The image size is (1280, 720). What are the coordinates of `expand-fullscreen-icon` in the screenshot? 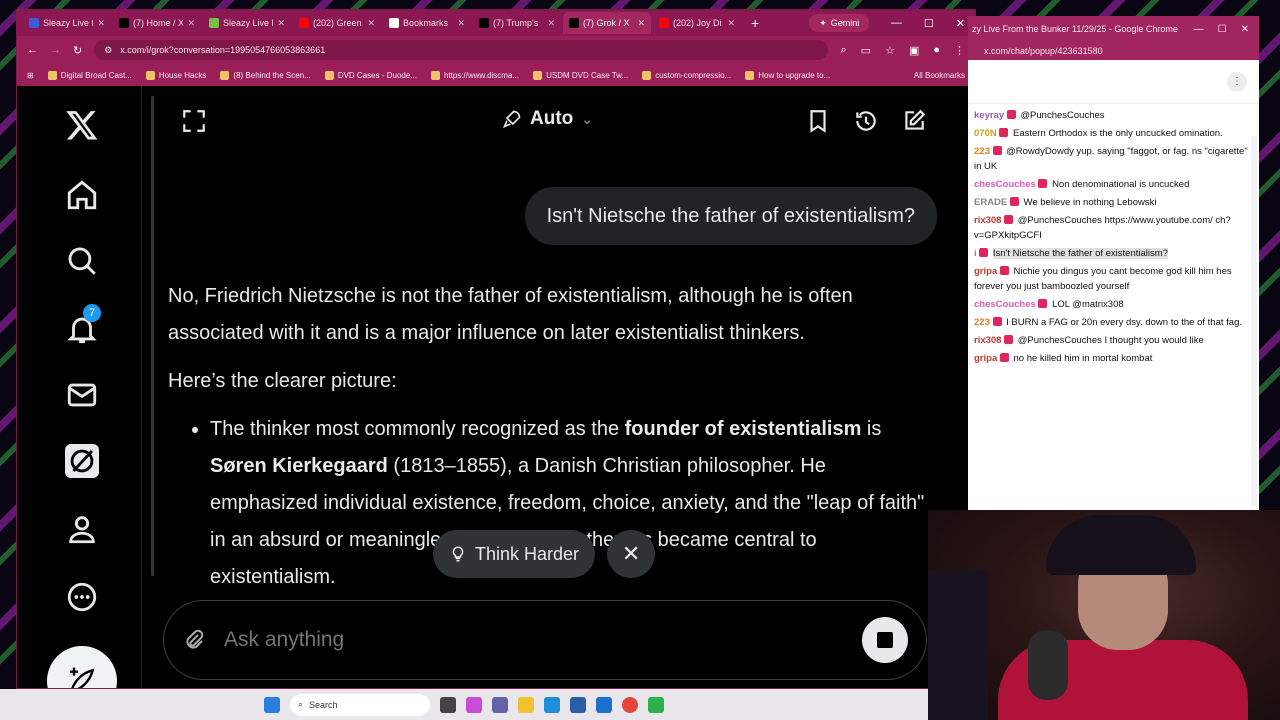 It's located at (194, 121).